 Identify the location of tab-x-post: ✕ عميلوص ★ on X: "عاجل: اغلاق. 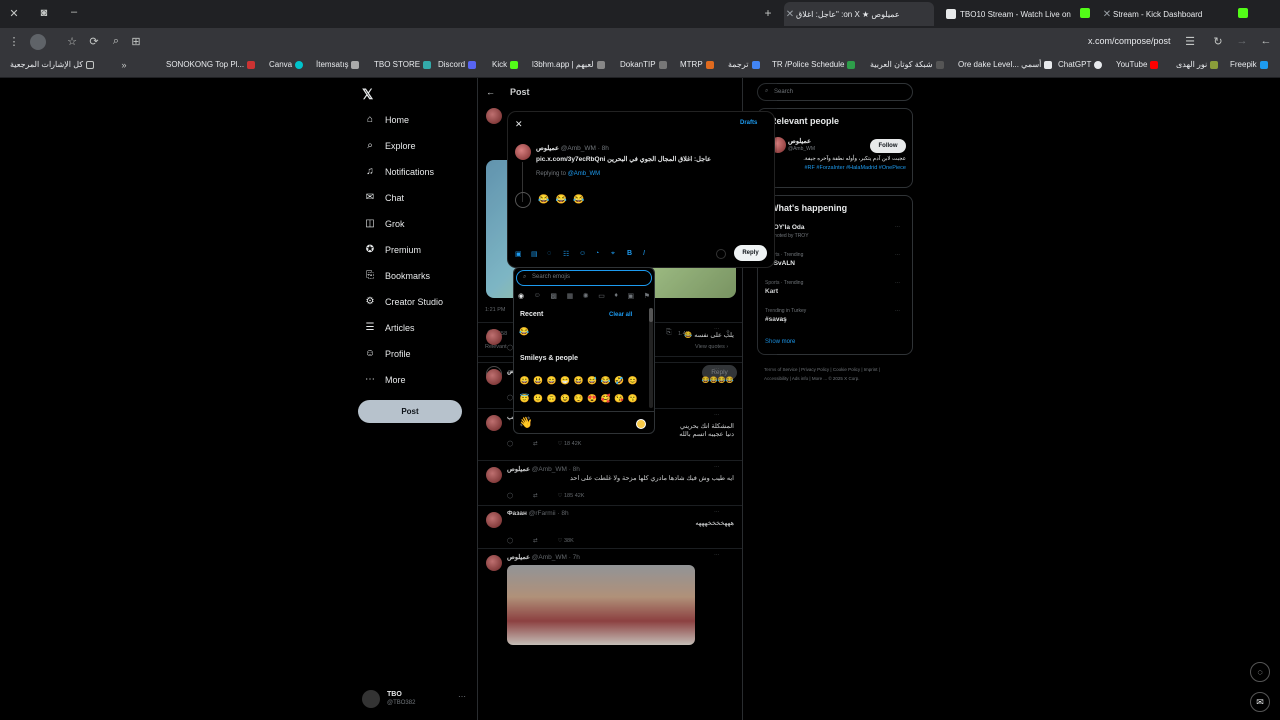
(859, 14).